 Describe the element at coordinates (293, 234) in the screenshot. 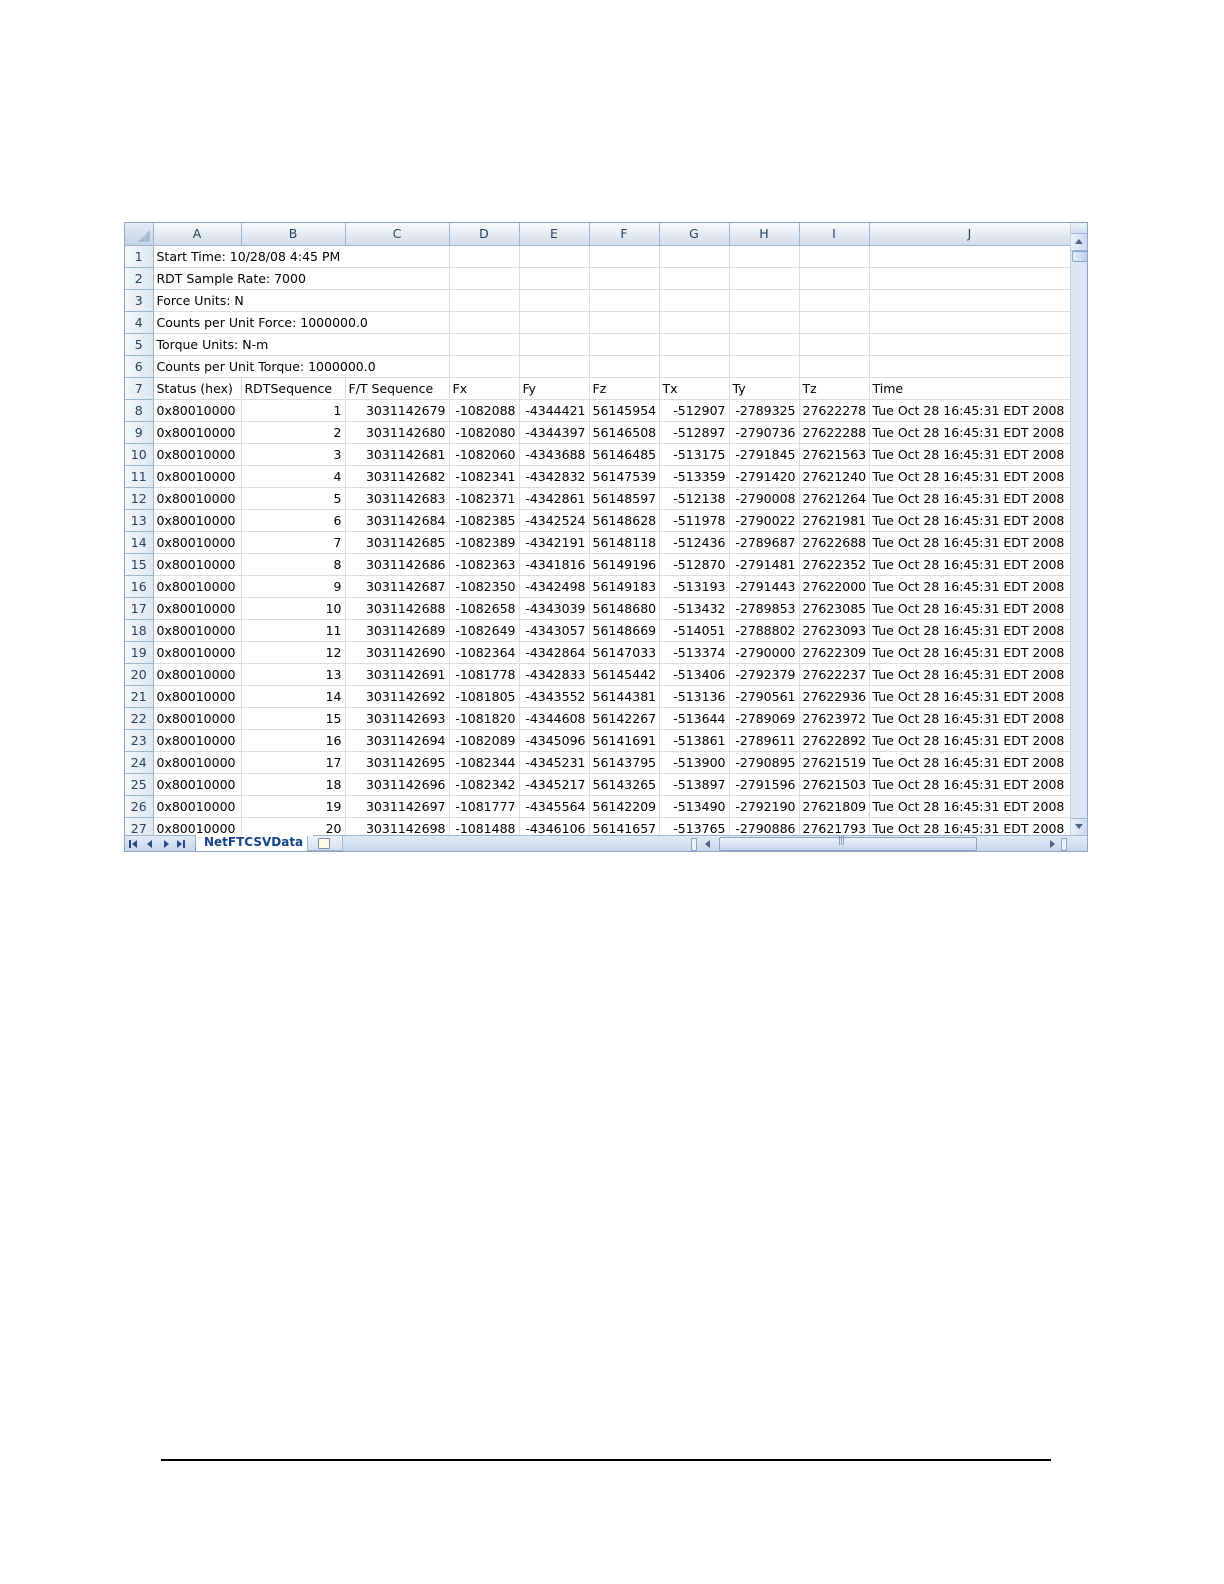

I see `column-header-b: B` at that location.